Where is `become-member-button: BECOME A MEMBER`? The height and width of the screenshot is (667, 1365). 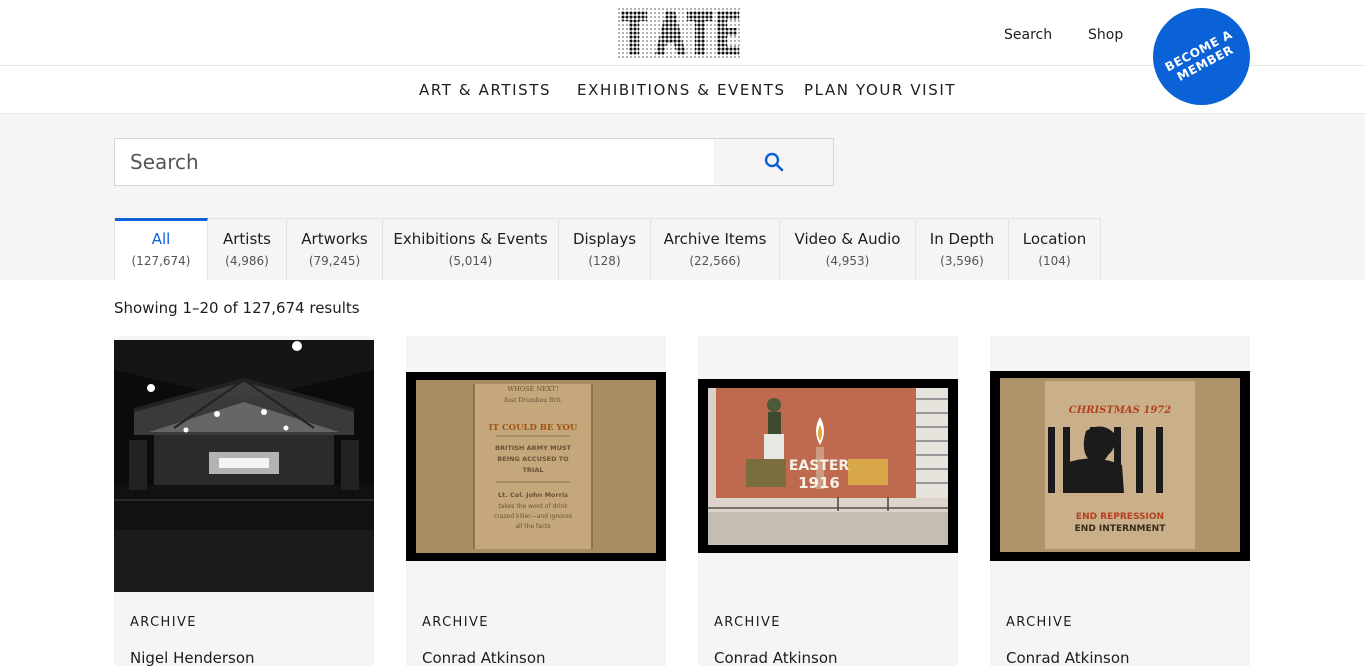 become-member-button: BECOME A MEMBER is located at coordinates (1201, 56).